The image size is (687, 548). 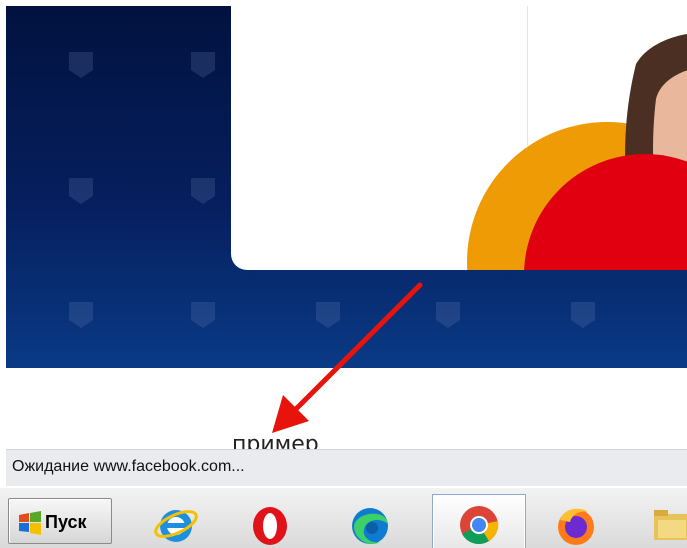 I want to click on taskbar-app-edge, so click(x=370, y=521).